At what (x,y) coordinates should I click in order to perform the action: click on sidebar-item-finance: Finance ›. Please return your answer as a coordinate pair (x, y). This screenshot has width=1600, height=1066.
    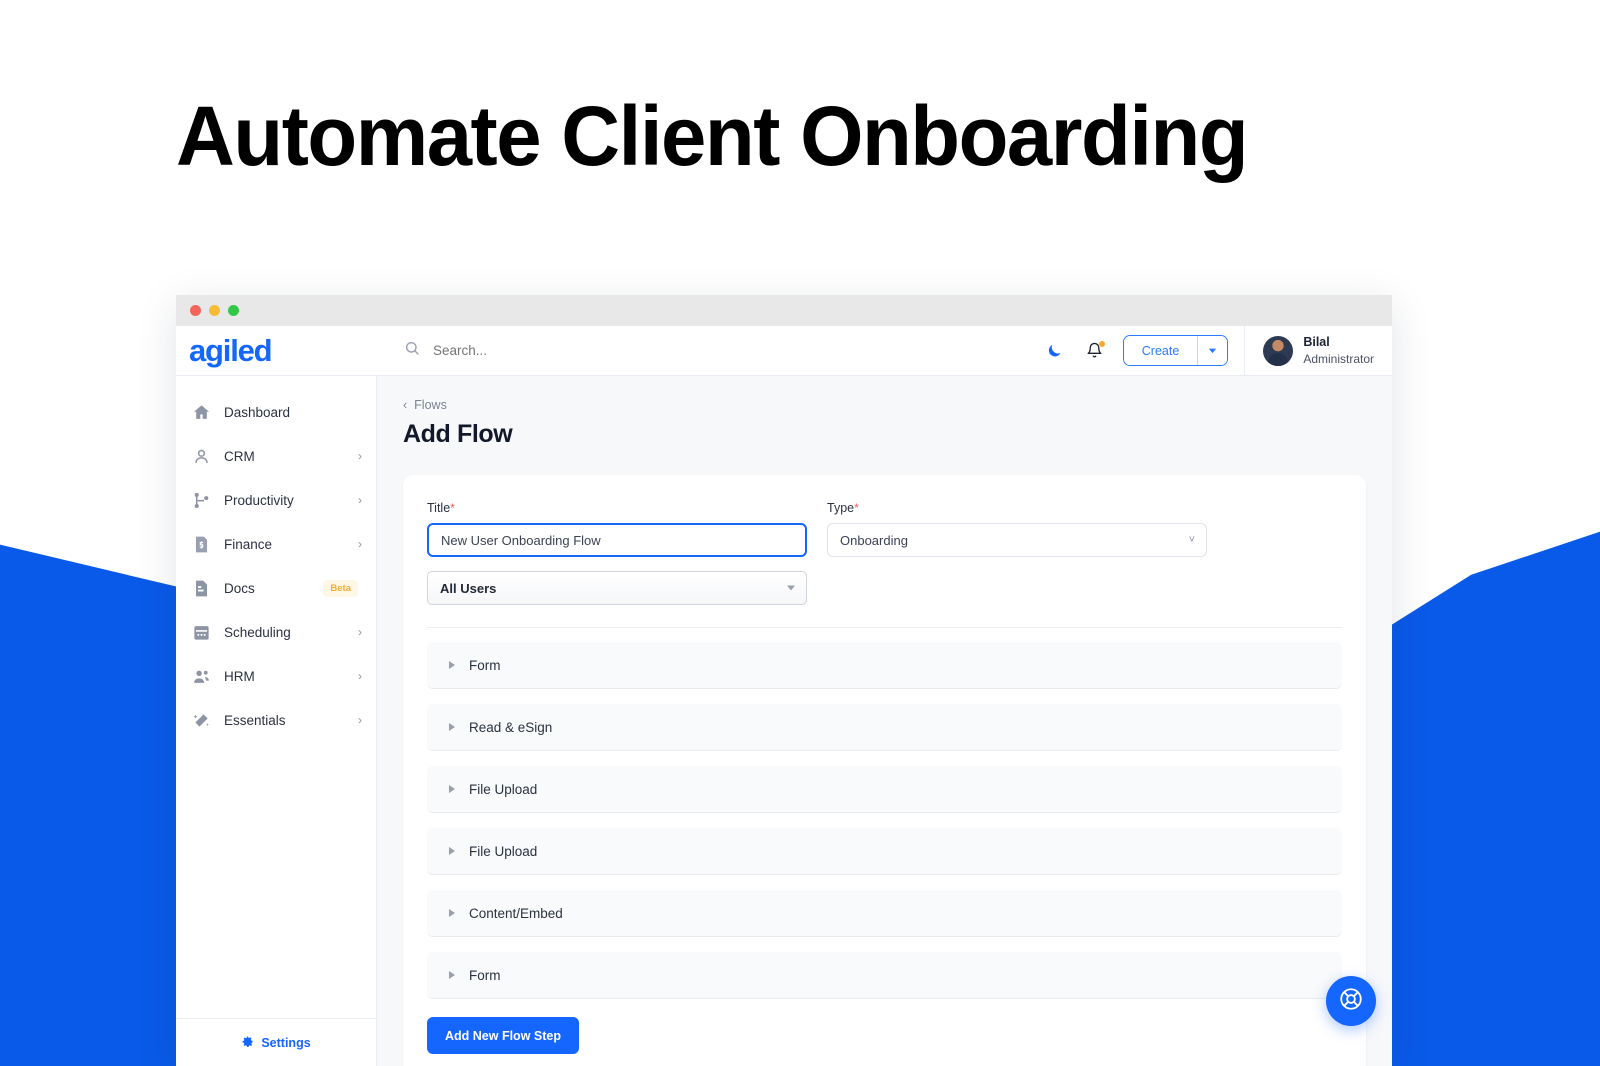
    Looking at the image, I should click on (276, 544).